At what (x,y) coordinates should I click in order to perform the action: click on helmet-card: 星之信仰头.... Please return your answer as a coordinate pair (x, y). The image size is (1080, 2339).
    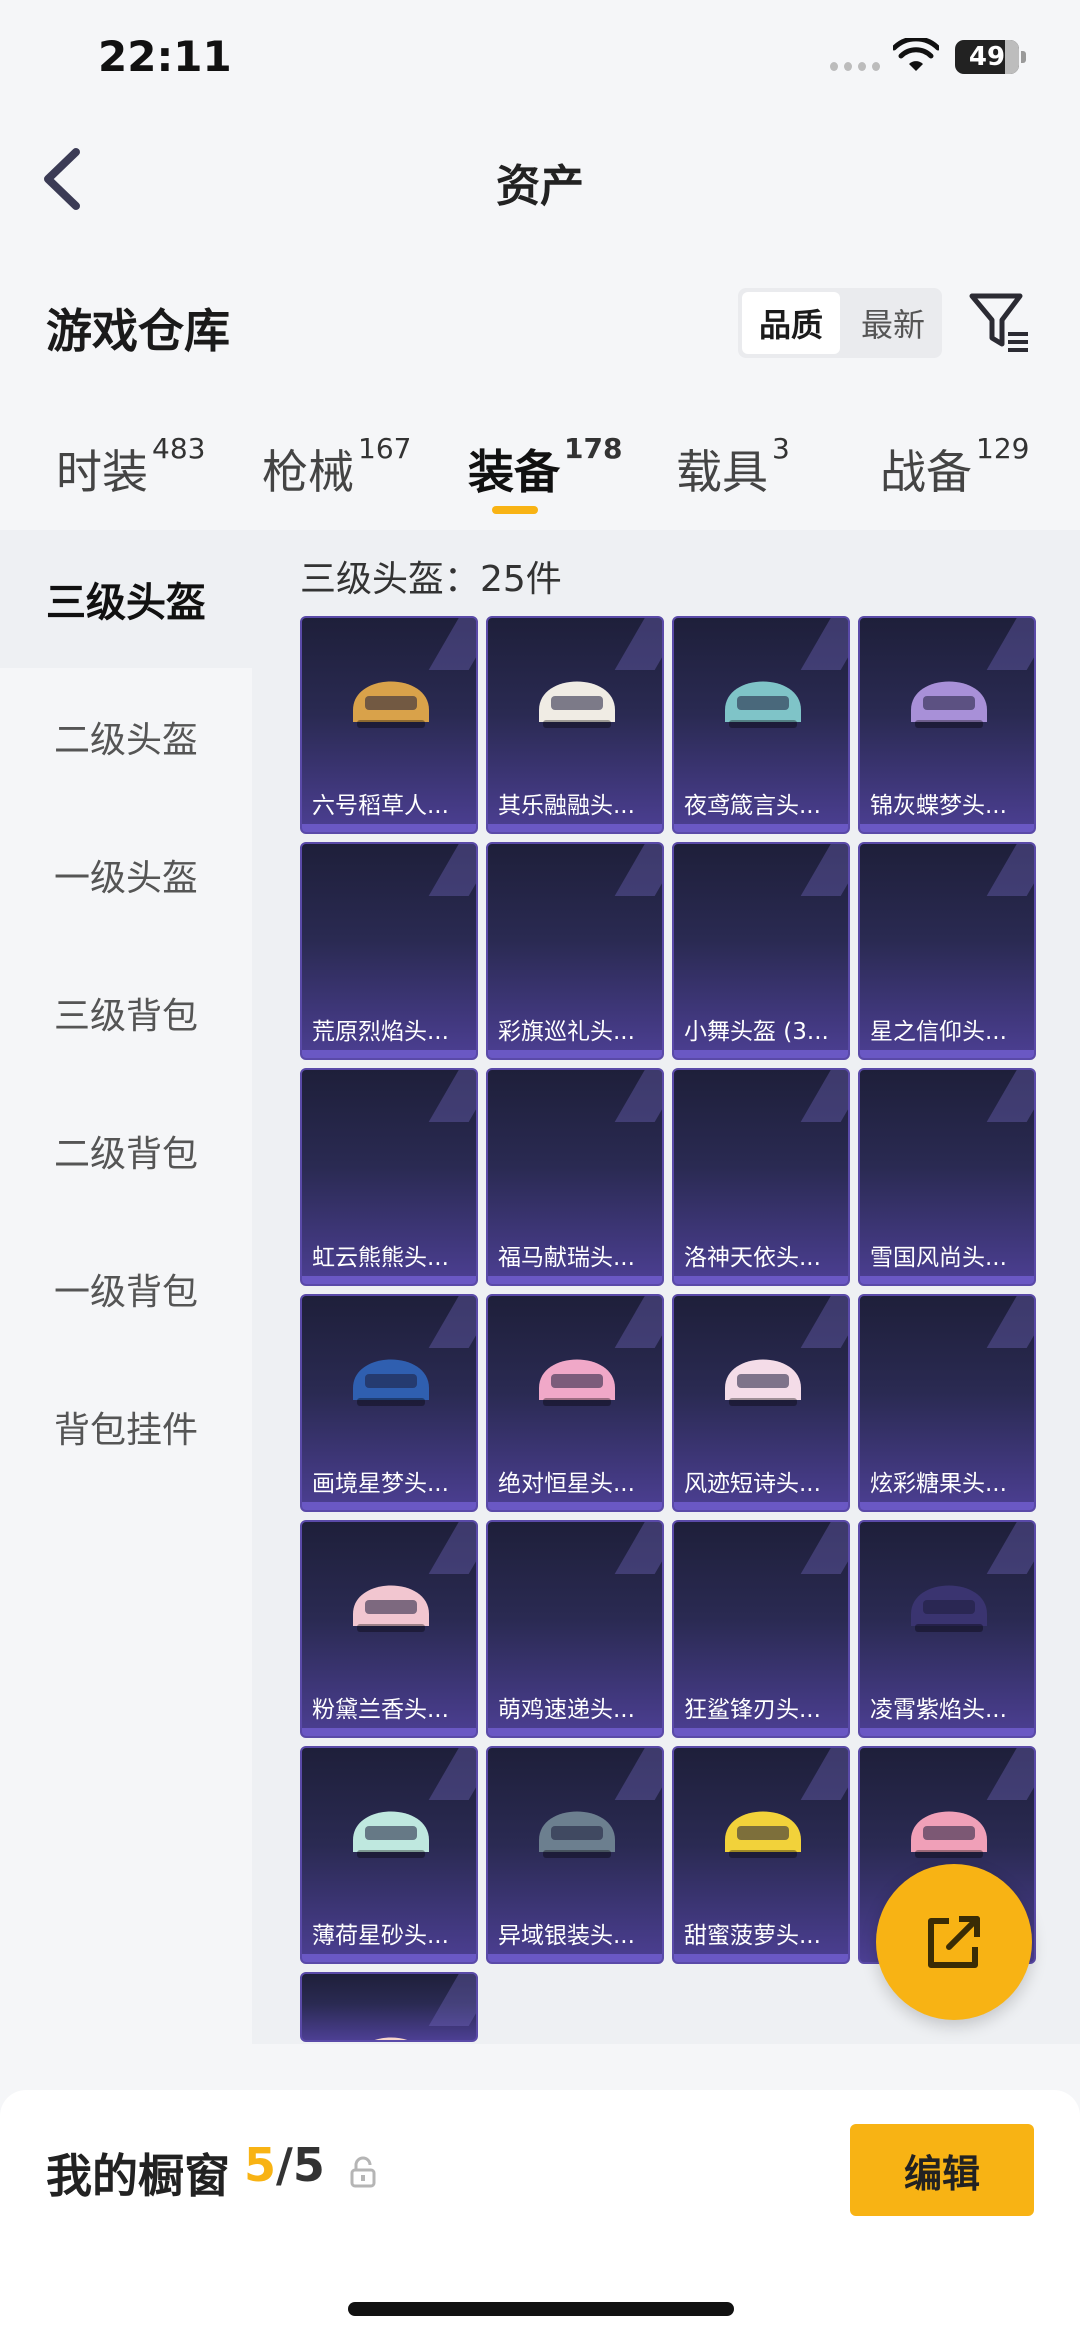
    Looking at the image, I should click on (947, 951).